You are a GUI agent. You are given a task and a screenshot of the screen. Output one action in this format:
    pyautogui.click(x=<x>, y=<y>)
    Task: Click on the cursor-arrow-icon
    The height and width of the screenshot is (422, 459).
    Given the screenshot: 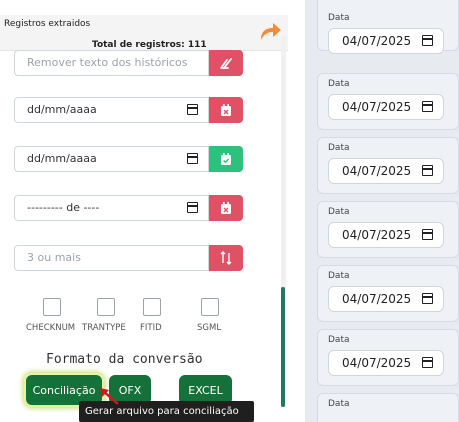 What is the action you would take?
    pyautogui.click(x=109, y=396)
    